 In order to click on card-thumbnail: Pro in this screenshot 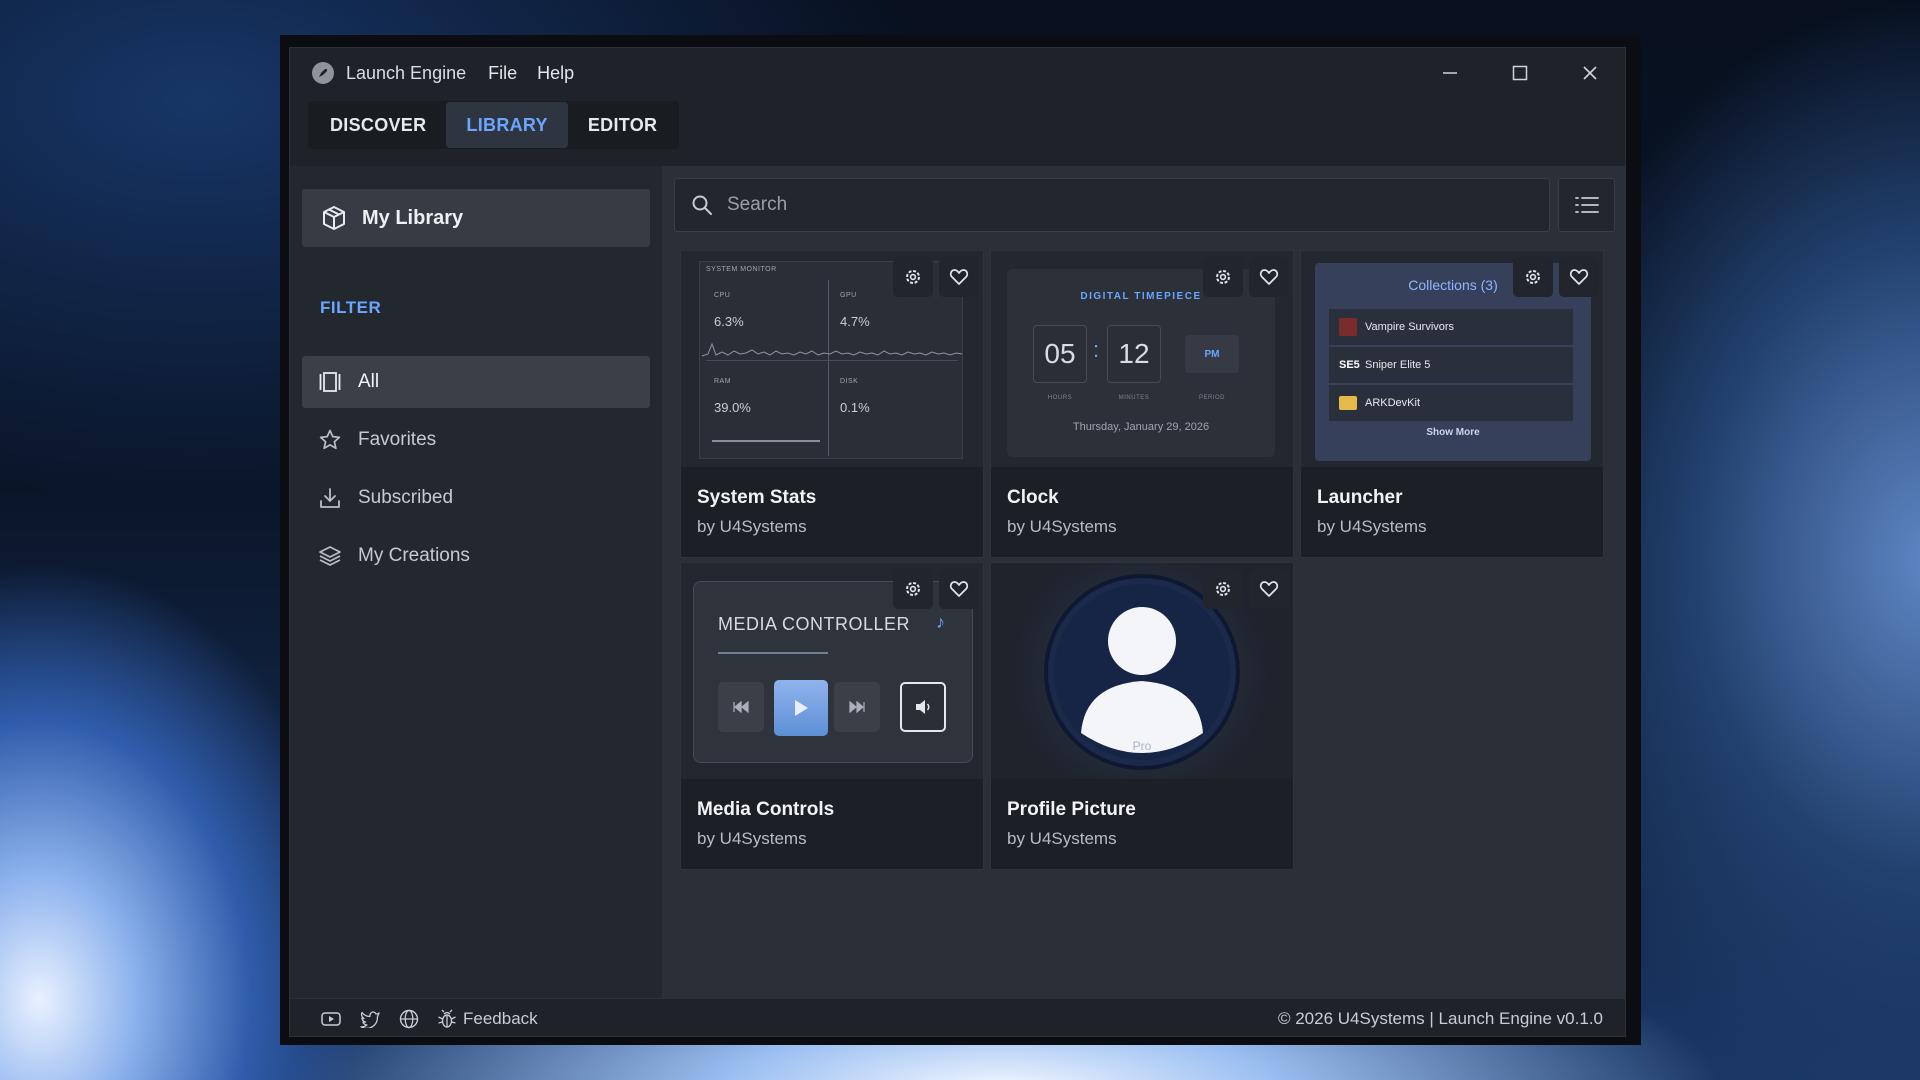, I will do `click(1142, 671)`.